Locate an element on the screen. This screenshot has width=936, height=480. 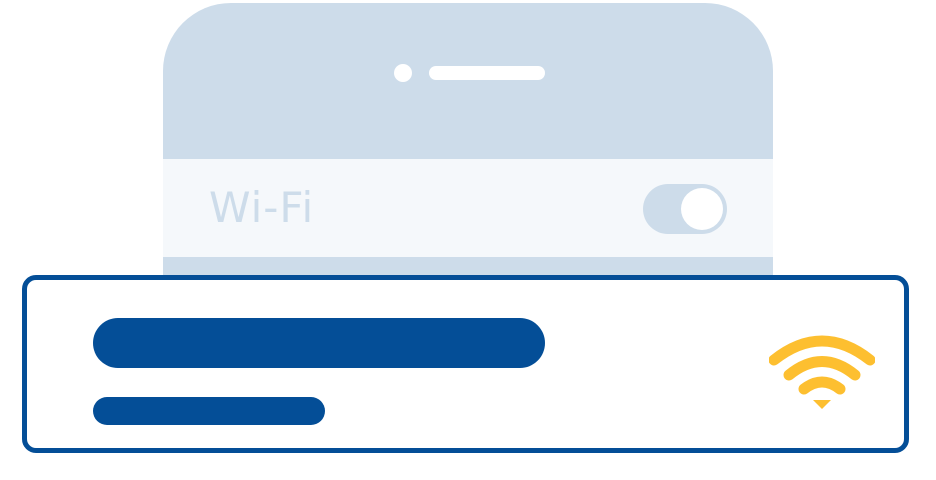
wifi-dot is located at coordinates (822, 404).